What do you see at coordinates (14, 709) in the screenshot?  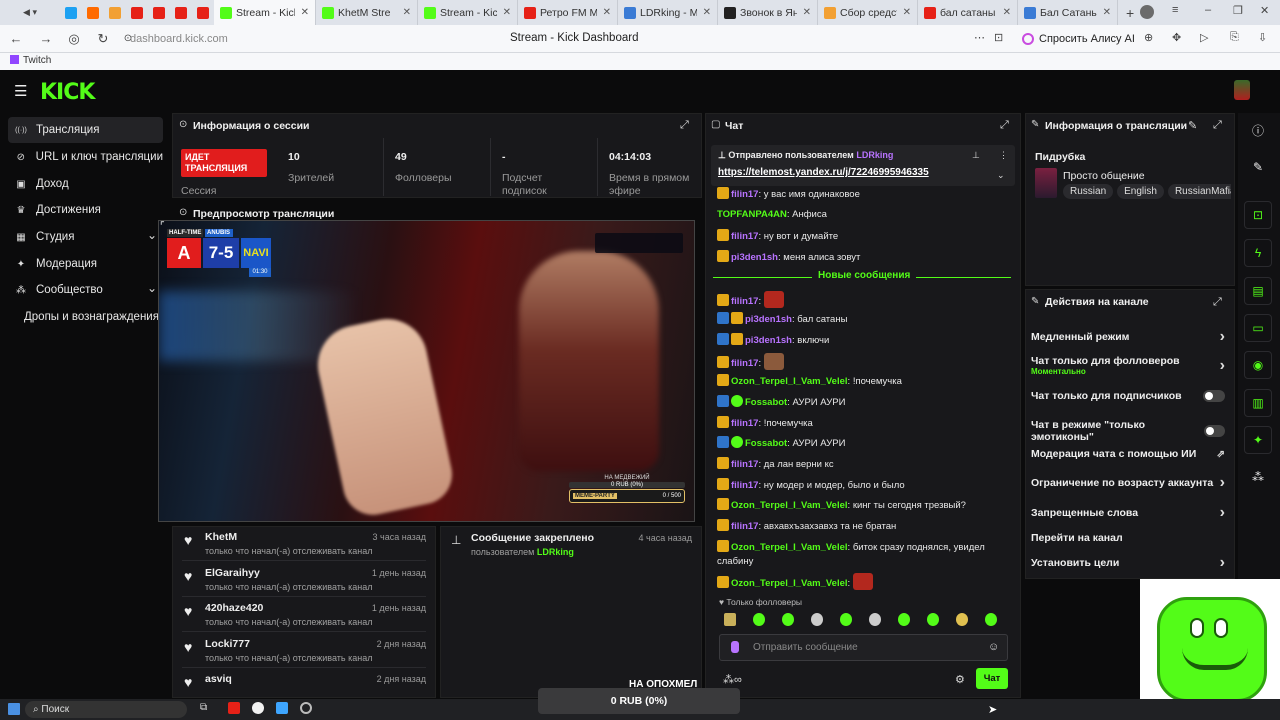 I see `windows-start-icon` at bounding box center [14, 709].